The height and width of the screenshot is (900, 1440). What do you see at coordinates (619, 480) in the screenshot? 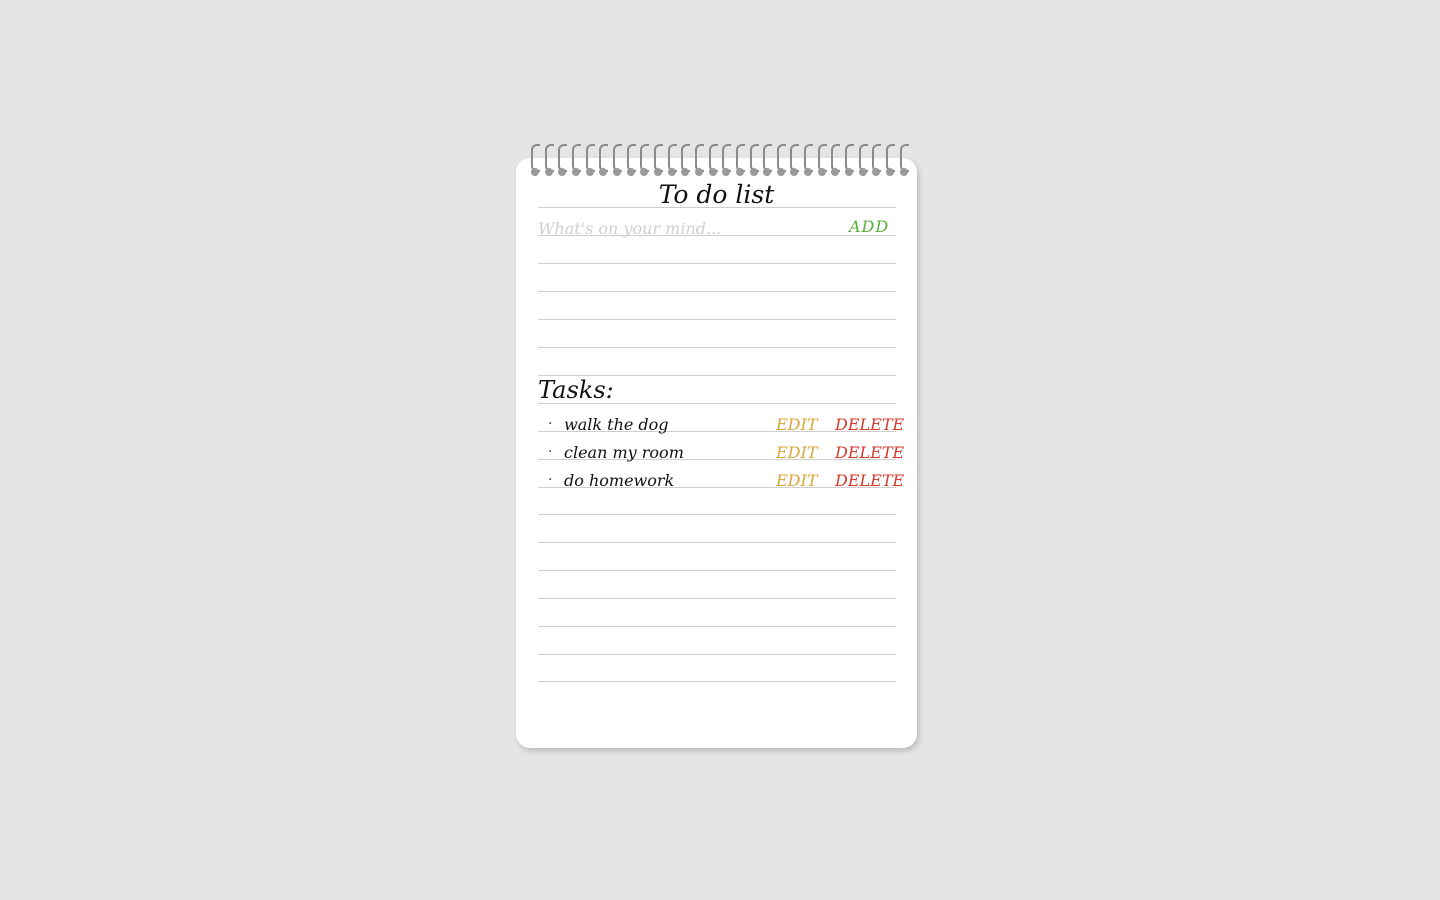
I see `task-text: do homework` at bounding box center [619, 480].